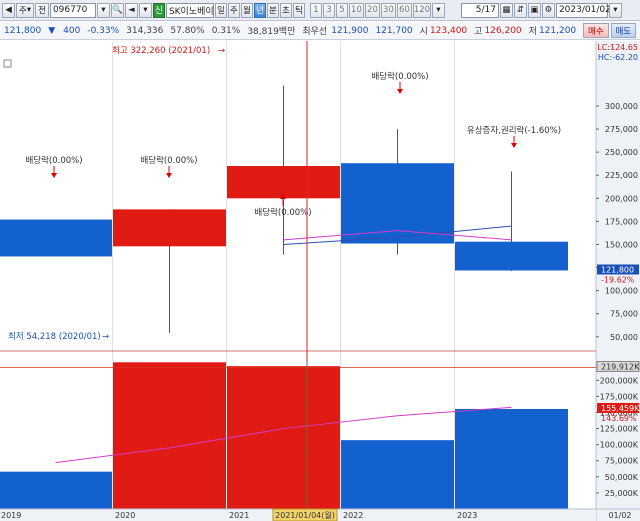 The height and width of the screenshot is (521, 640). Describe the element at coordinates (54, 336) in the screenshot. I see `low-annotation: 최저 54,218 (2020/01)` at that location.